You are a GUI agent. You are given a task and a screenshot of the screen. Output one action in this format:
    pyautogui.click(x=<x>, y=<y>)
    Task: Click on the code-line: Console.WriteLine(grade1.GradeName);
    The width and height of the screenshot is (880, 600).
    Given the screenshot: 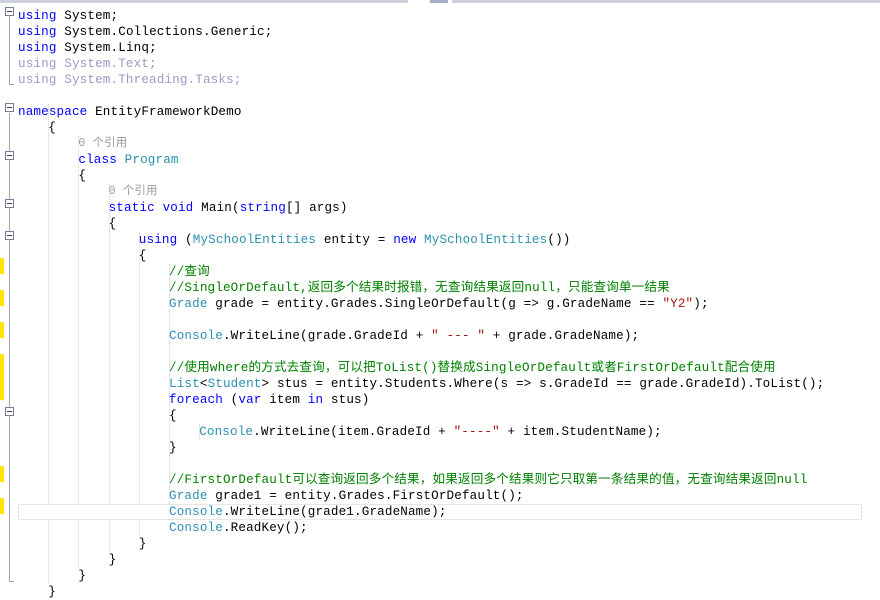 What is the action you would take?
    pyautogui.click(x=308, y=512)
    